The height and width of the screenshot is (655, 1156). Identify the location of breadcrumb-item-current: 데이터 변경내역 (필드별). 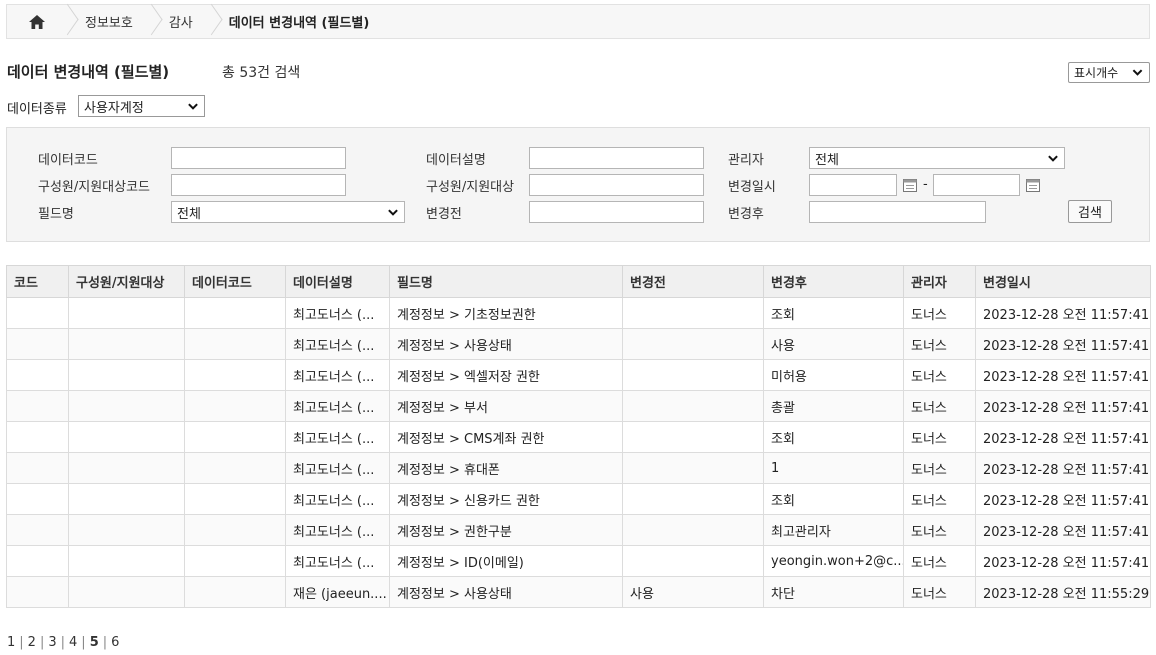
(299, 23).